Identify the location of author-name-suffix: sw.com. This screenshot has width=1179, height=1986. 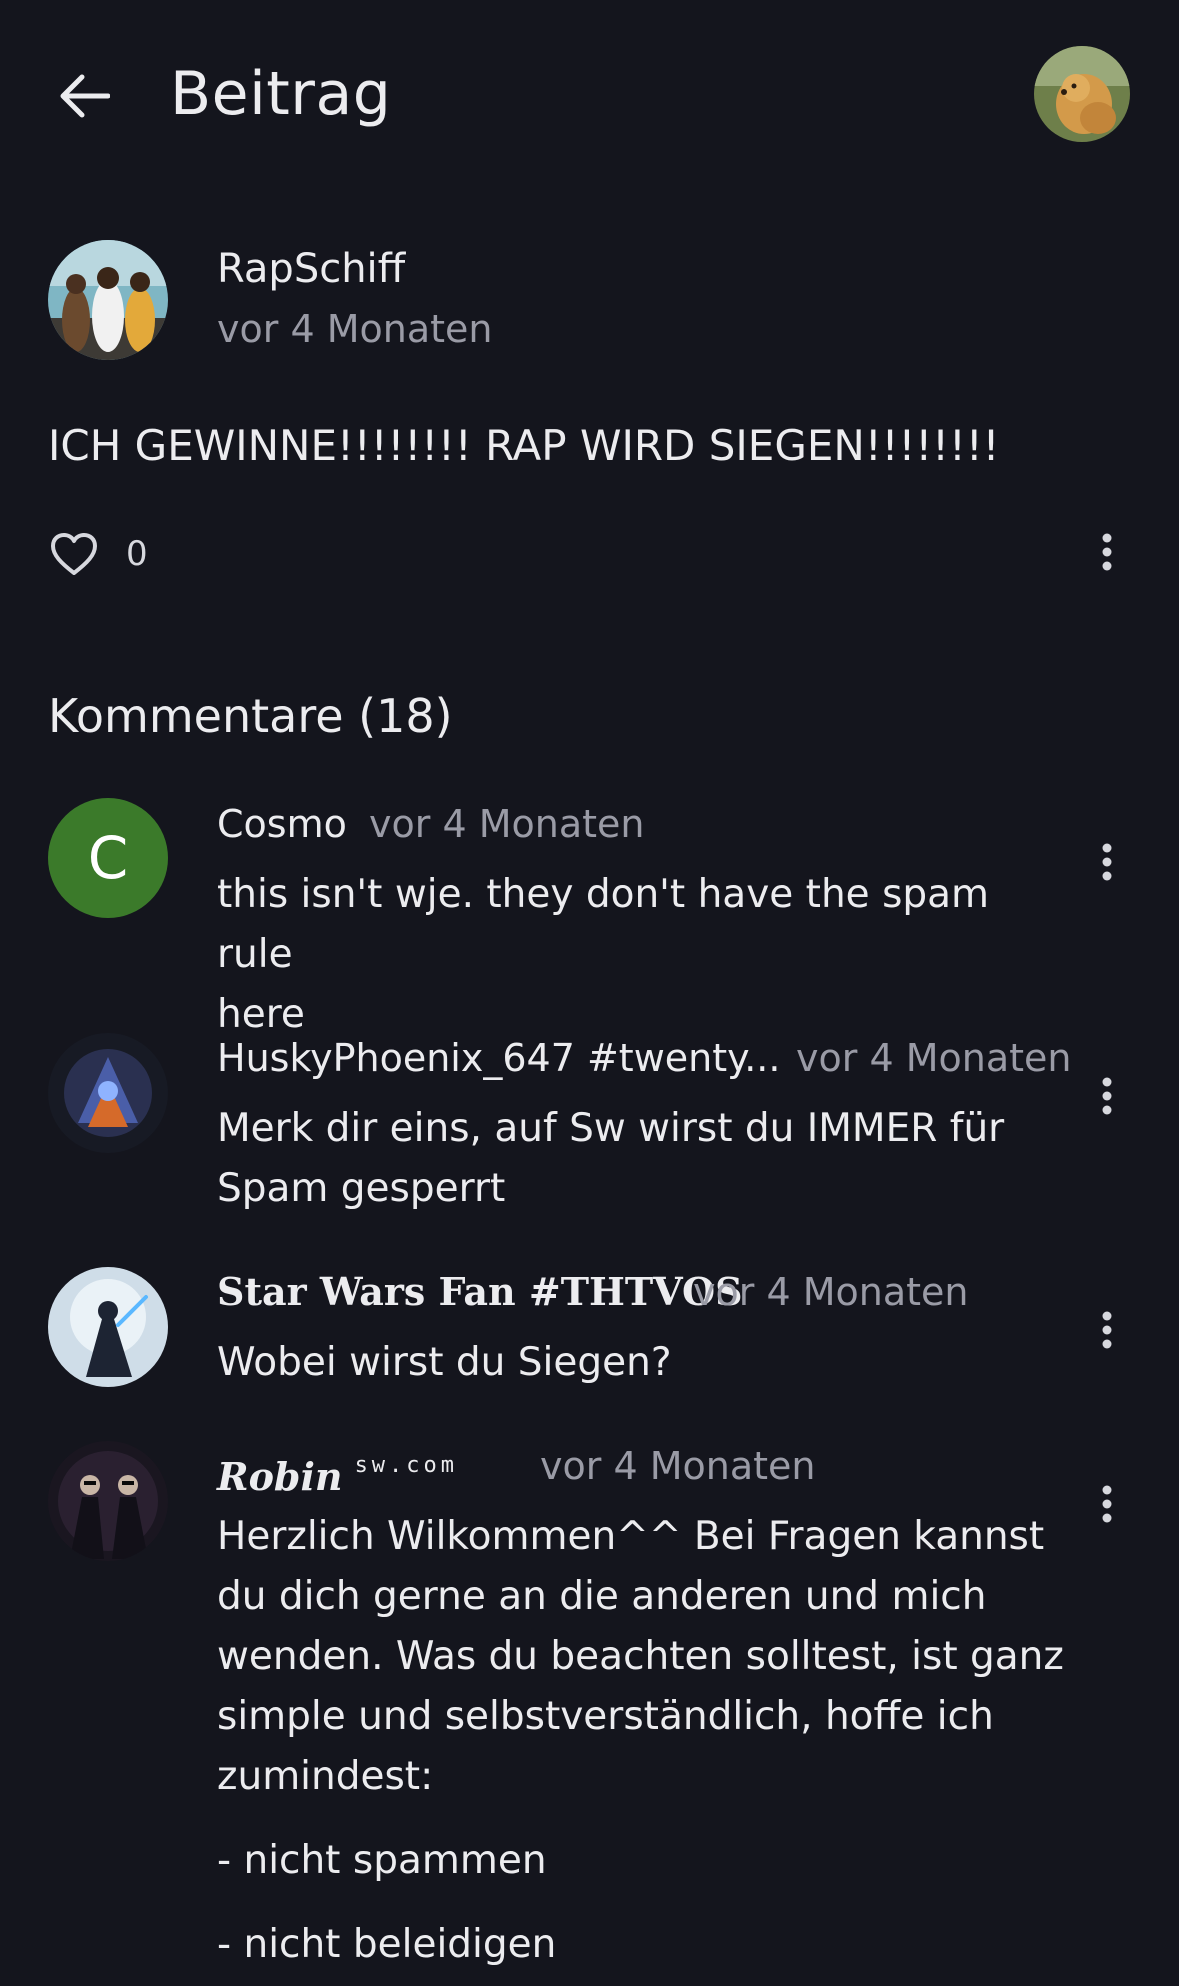
(406, 1465).